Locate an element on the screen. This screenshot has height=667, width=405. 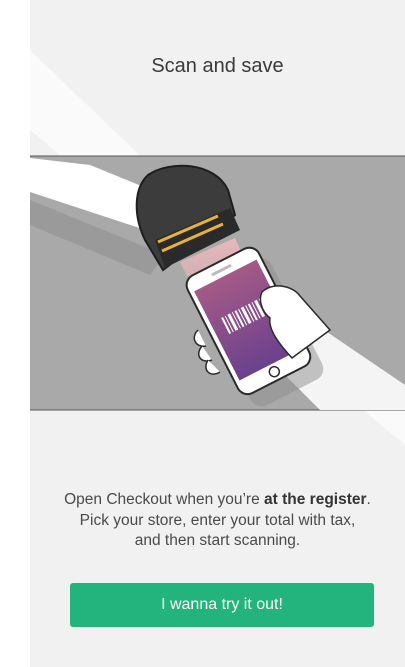
instructions-line3: and then start scanning. is located at coordinates (217, 540).